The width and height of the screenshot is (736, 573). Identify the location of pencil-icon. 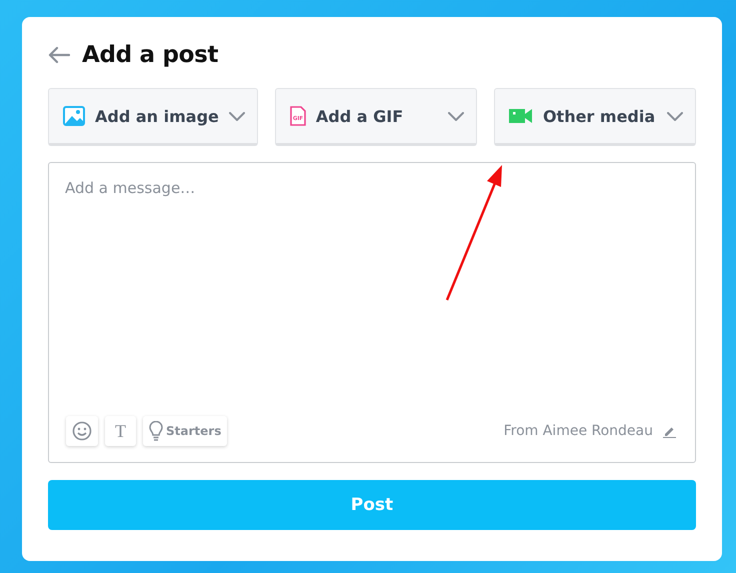
(669, 431).